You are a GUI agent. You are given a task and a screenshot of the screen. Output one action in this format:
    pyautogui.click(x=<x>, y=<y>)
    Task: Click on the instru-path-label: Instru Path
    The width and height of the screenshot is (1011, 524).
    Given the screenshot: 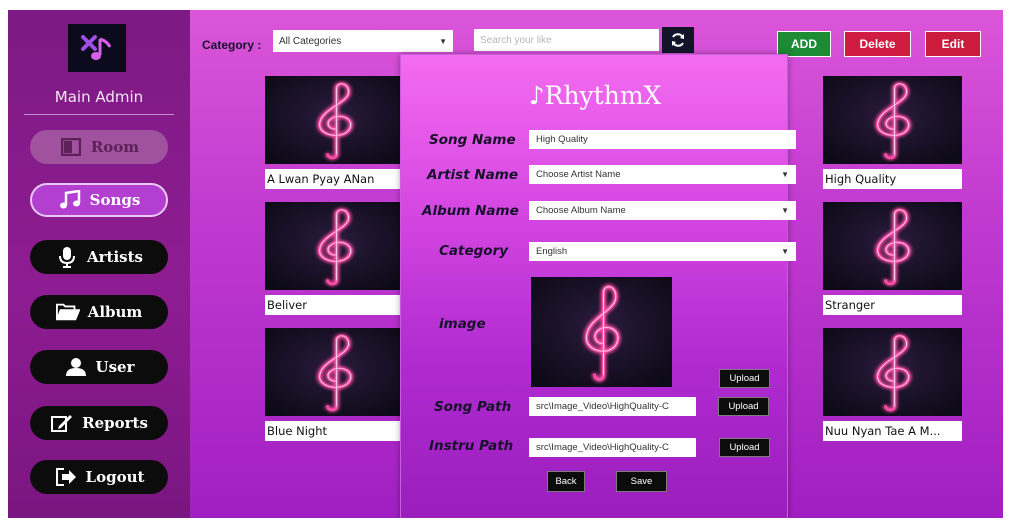 What is the action you would take?
    pyautogui.click(x=471, y=446)
    